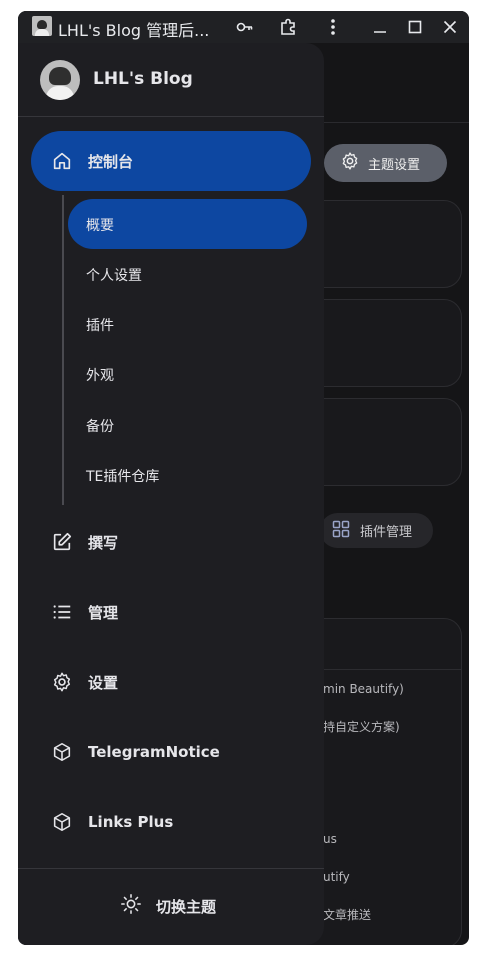  What do you see at coordinates (376, 530) in the screenshot?
I see `plugin-management-button: 插件管理` at bounding box center [376, 530].